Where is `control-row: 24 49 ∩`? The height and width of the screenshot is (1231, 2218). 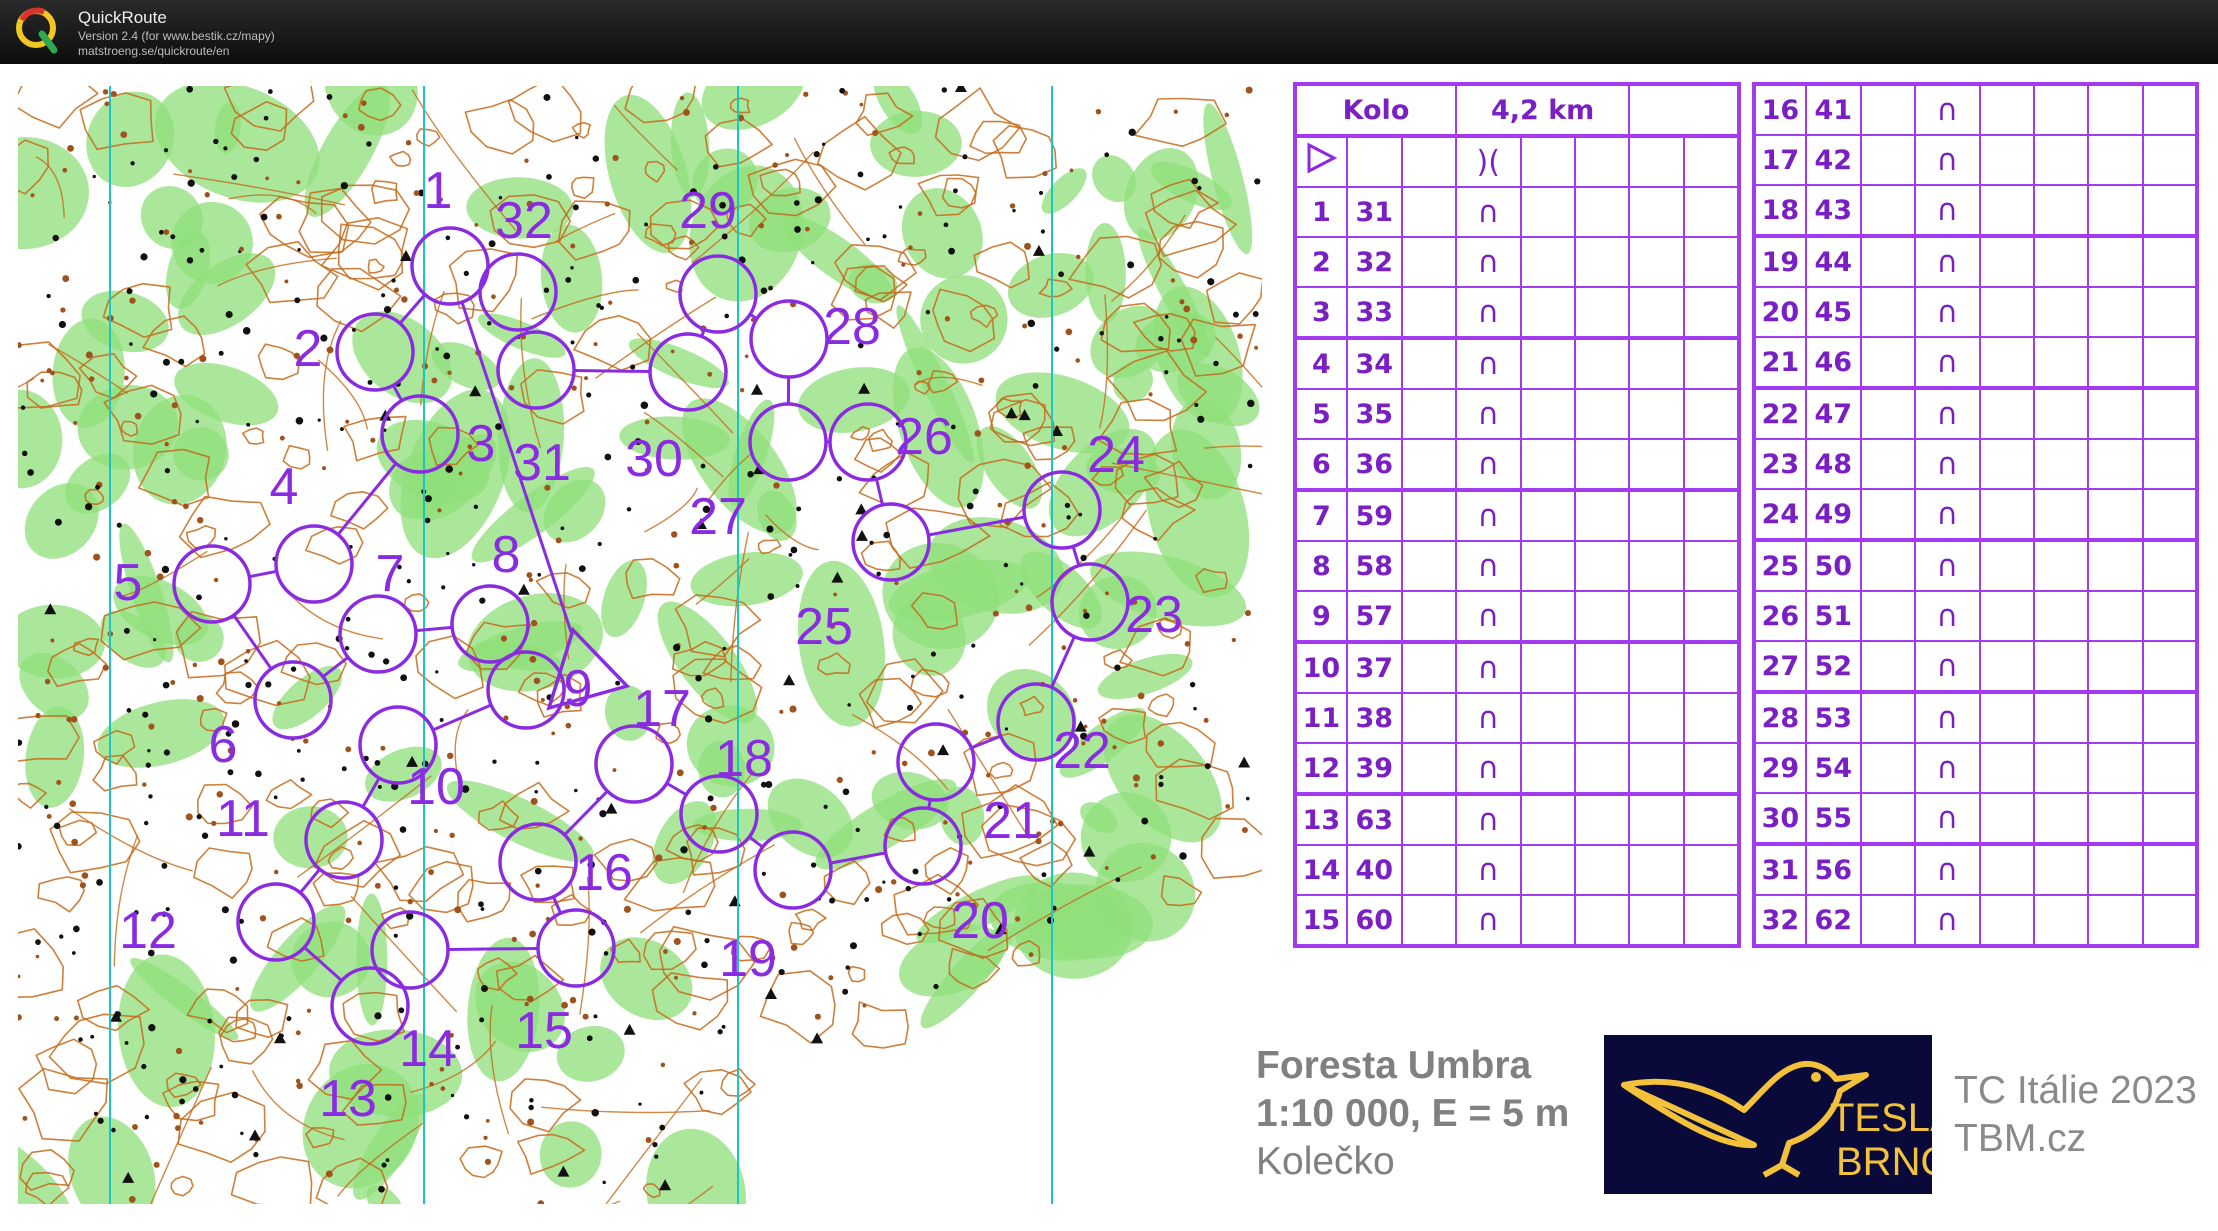
control-row: 24 49 ∩ is located at coordinates (1976, 515).